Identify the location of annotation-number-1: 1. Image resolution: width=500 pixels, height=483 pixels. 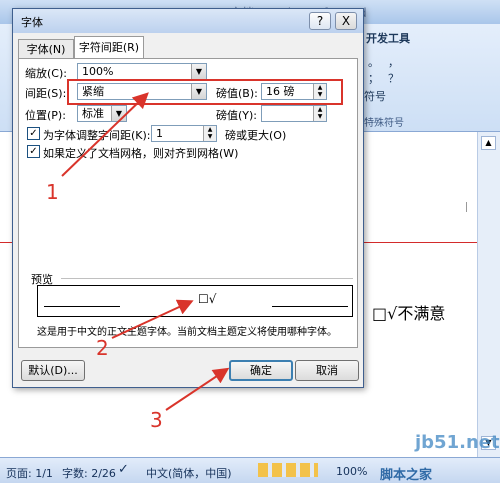
(52, 192).